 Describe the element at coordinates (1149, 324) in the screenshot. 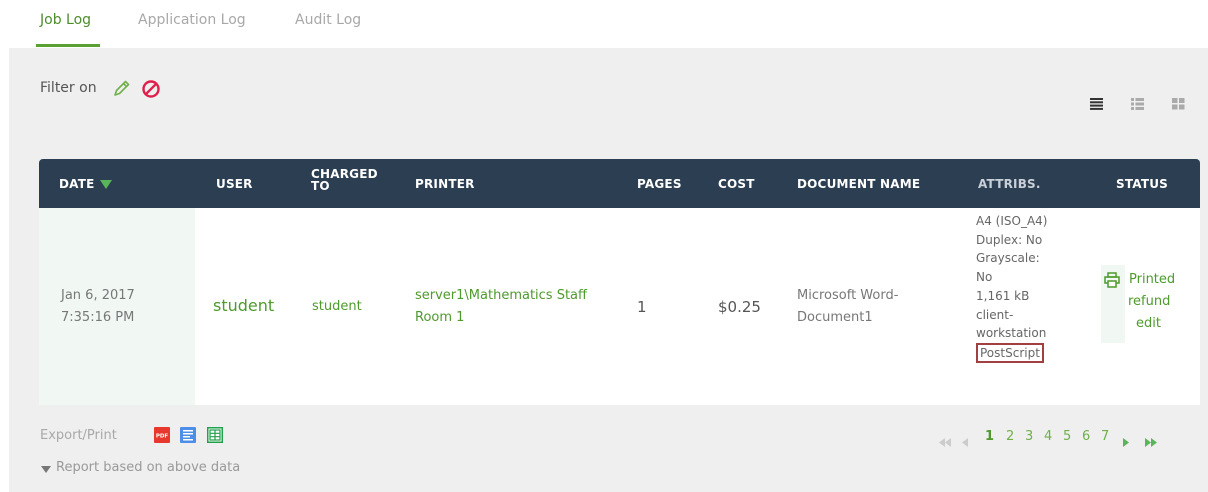

I see `edit-link: edit` at that location.